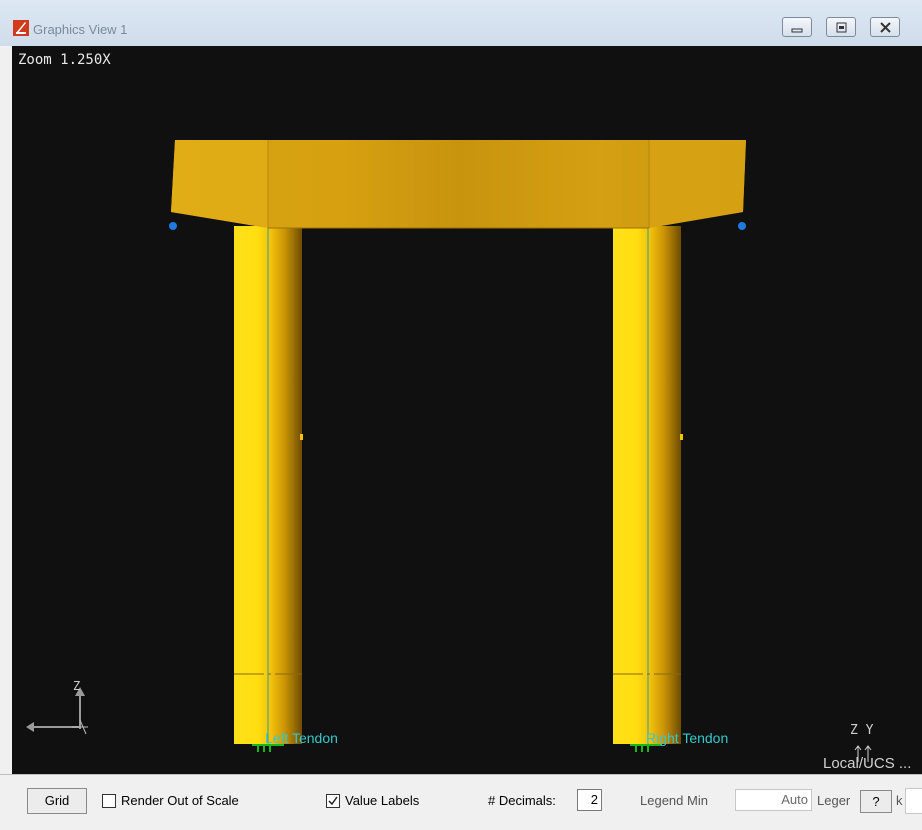  Describe the element at coordinates (80, 29) in the screenshot. I see `window-title: Graphics View 1` at that location.